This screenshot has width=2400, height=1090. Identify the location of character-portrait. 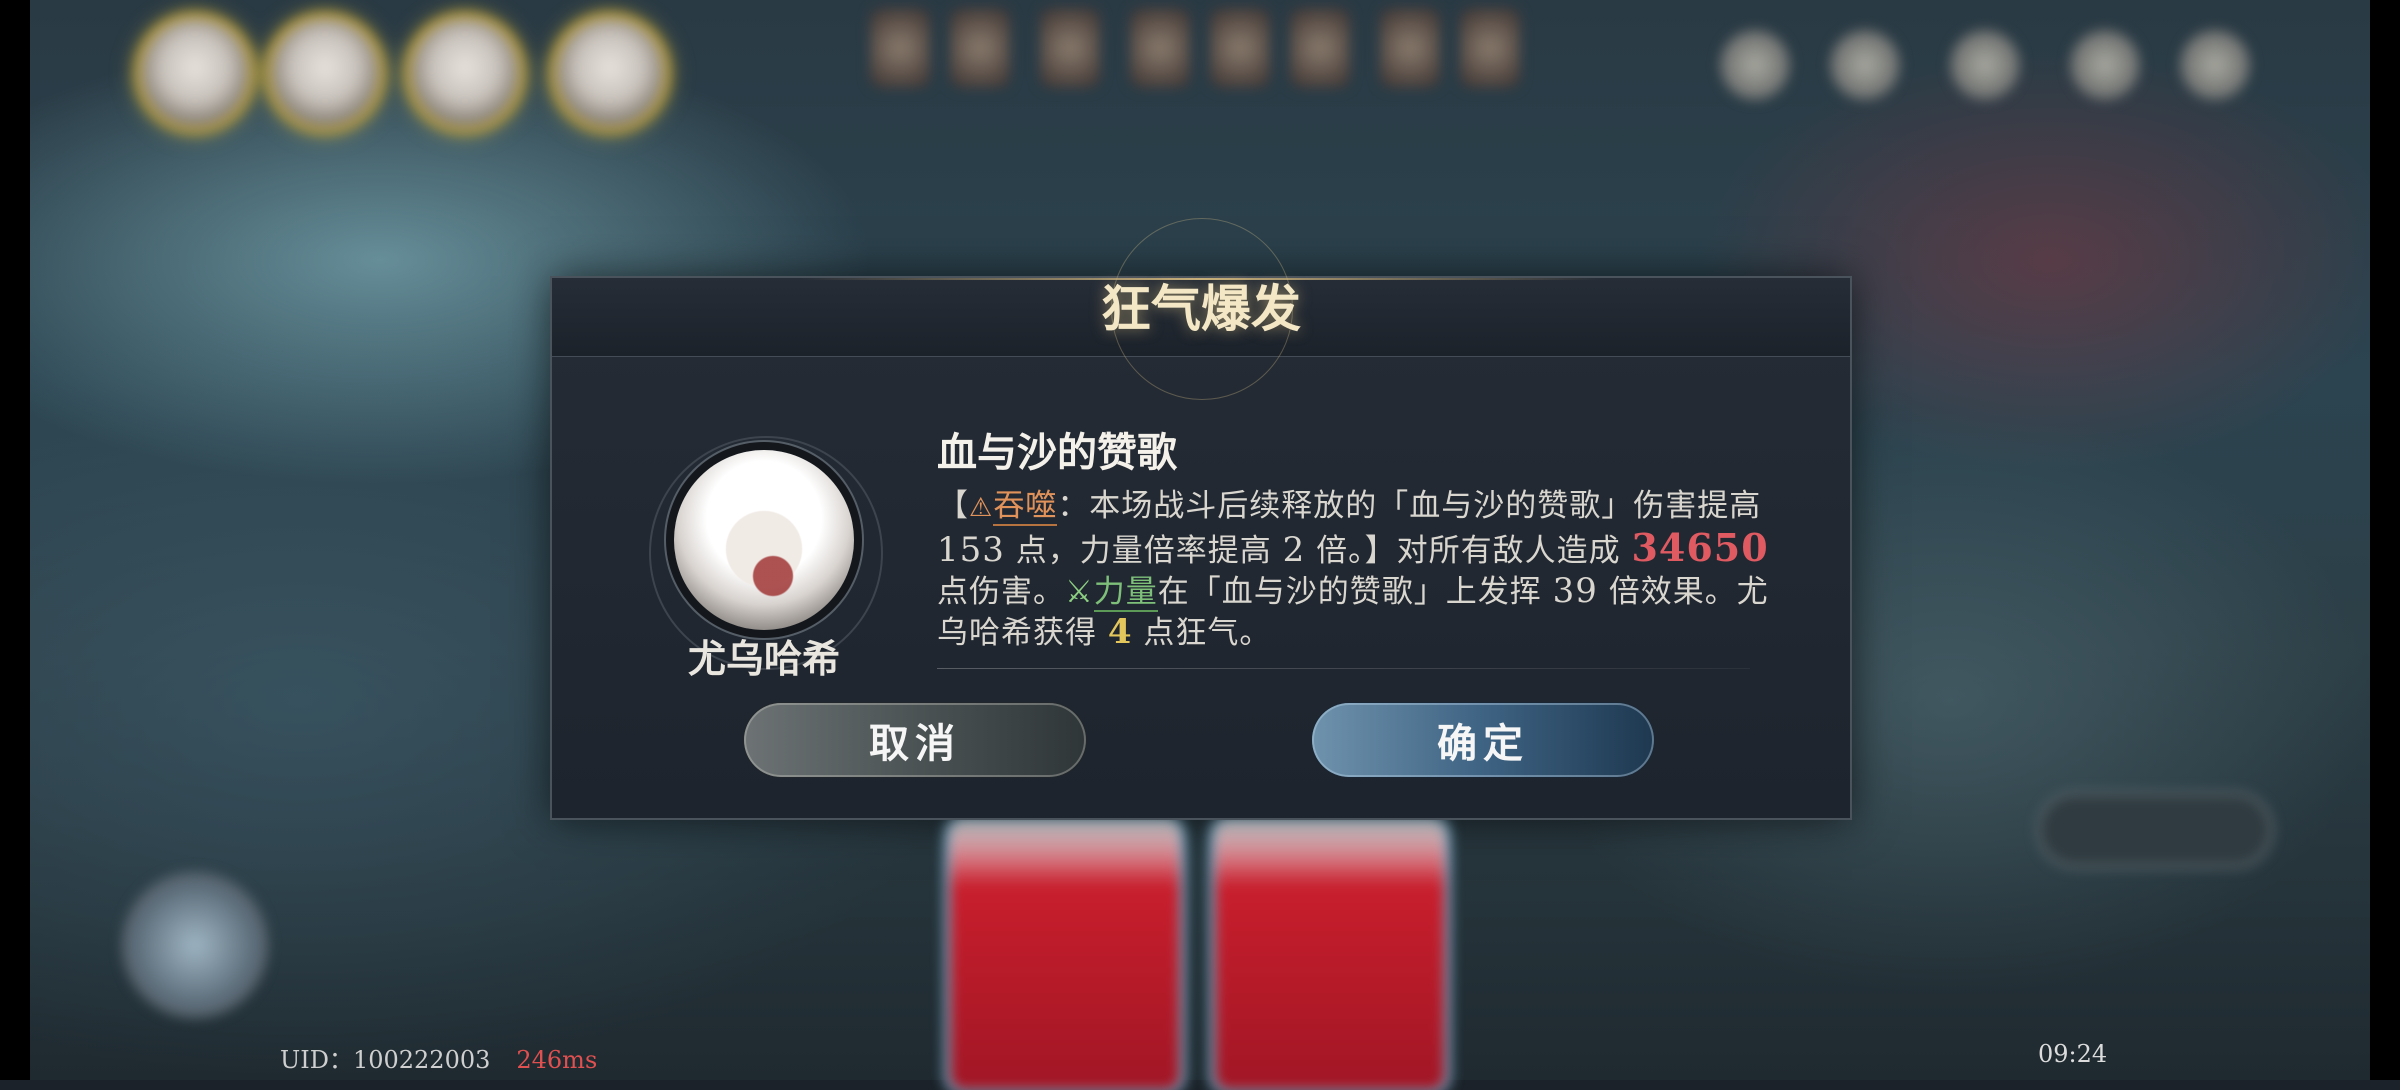
(764, 540).